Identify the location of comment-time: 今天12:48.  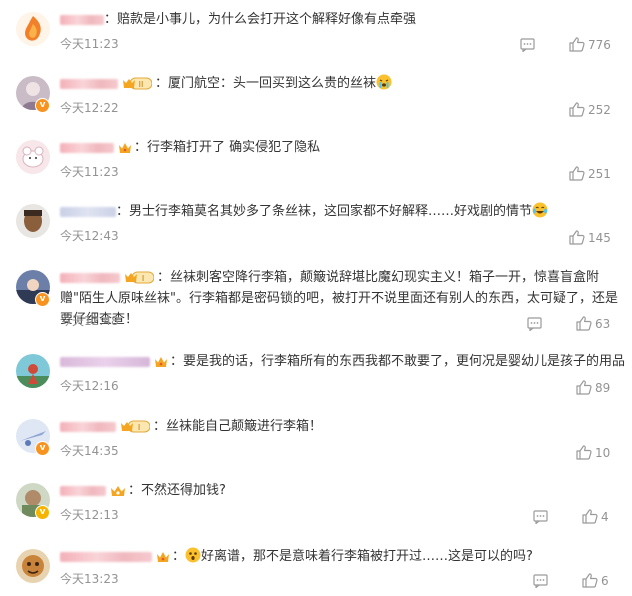
(89, 321).